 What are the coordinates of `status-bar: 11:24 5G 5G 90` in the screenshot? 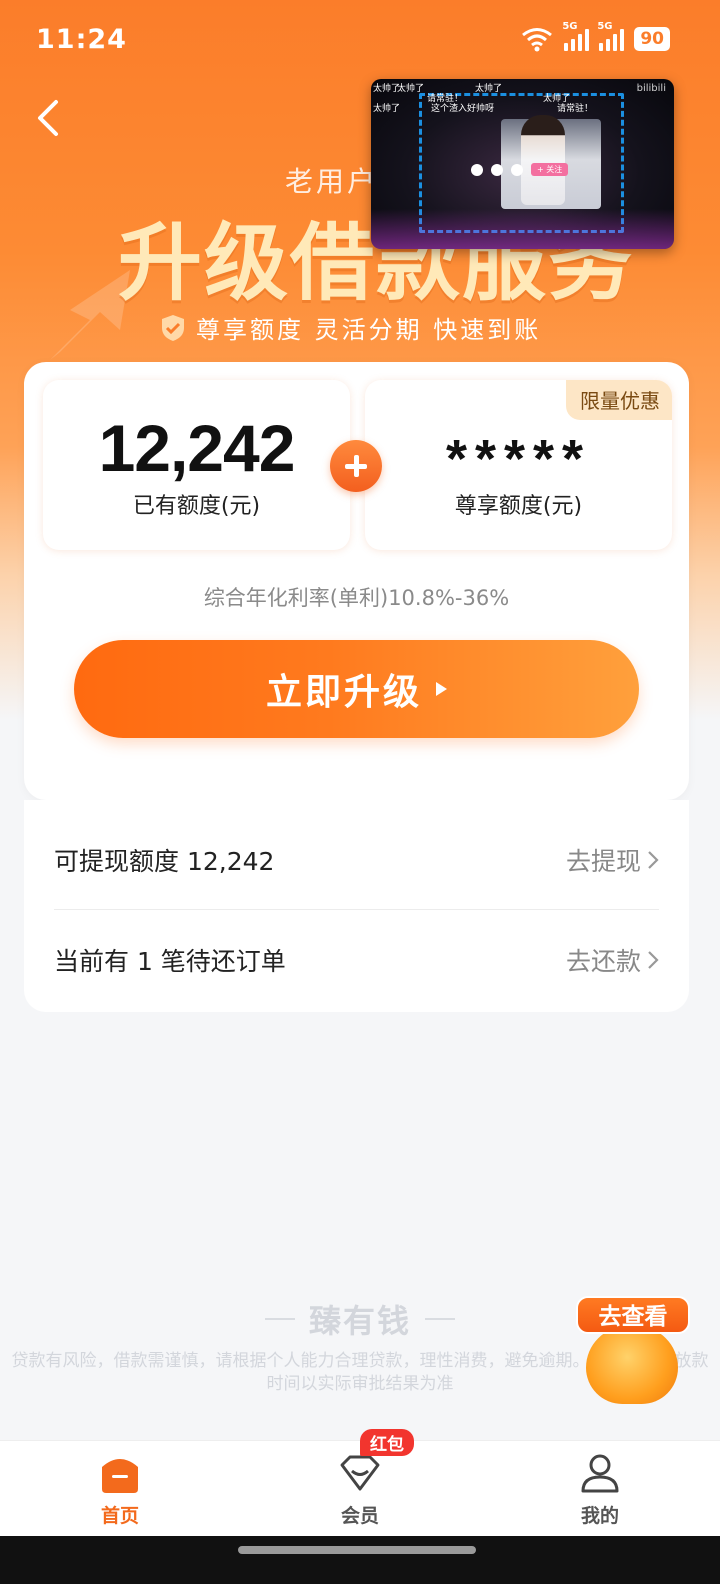 It's located at (360, 40).